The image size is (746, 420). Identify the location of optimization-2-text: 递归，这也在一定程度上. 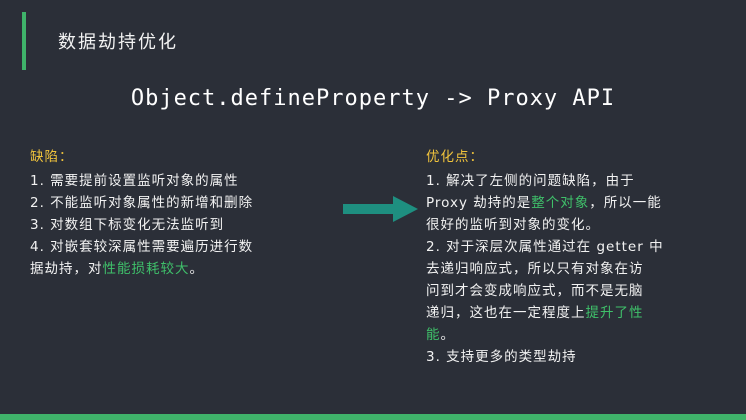
(506, 313).